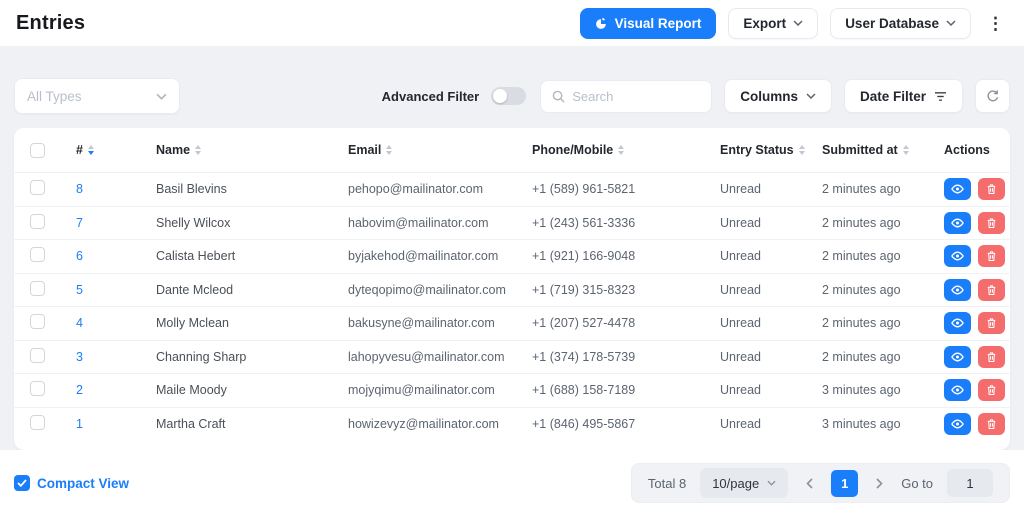 The height and width of the screenshot is (516, 1024). Describe the element at coordinates (778, 96) in the screenshot. I see `columns-button: Columns` at that location.